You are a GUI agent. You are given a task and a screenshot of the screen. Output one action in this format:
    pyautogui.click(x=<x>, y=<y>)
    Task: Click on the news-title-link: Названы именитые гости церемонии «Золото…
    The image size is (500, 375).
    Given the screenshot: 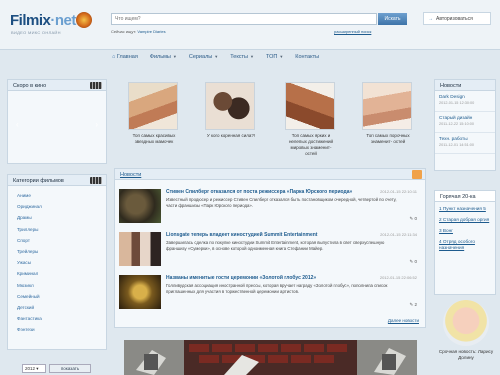 What is the action you would take?
    pyautogui.click(x=263, y=278)
    